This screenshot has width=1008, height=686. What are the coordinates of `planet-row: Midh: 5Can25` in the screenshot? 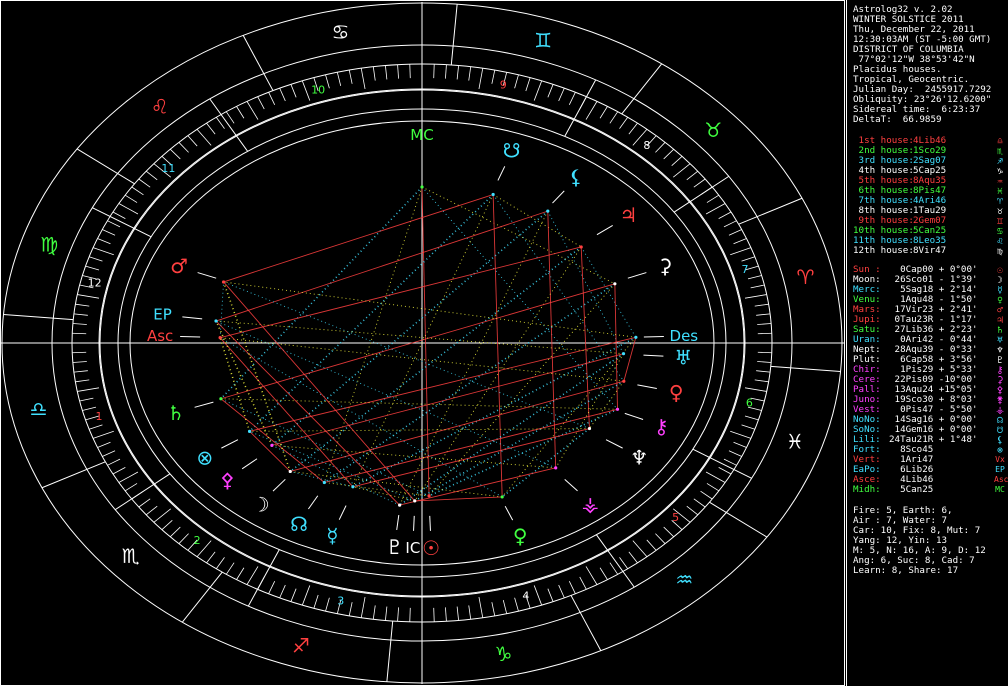 It's located at (893, 490).